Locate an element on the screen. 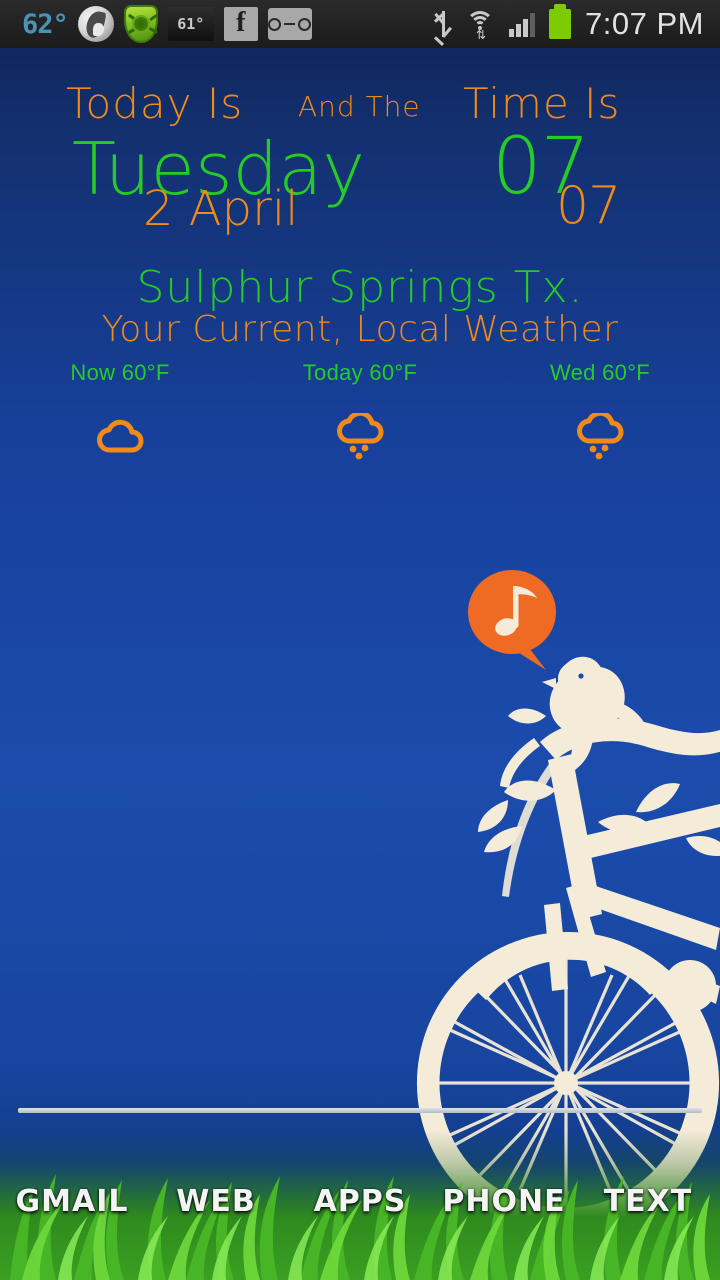 This screenshot has width=720, height=1280. dock-label: TEXT is located at coordinates (648, 1201).